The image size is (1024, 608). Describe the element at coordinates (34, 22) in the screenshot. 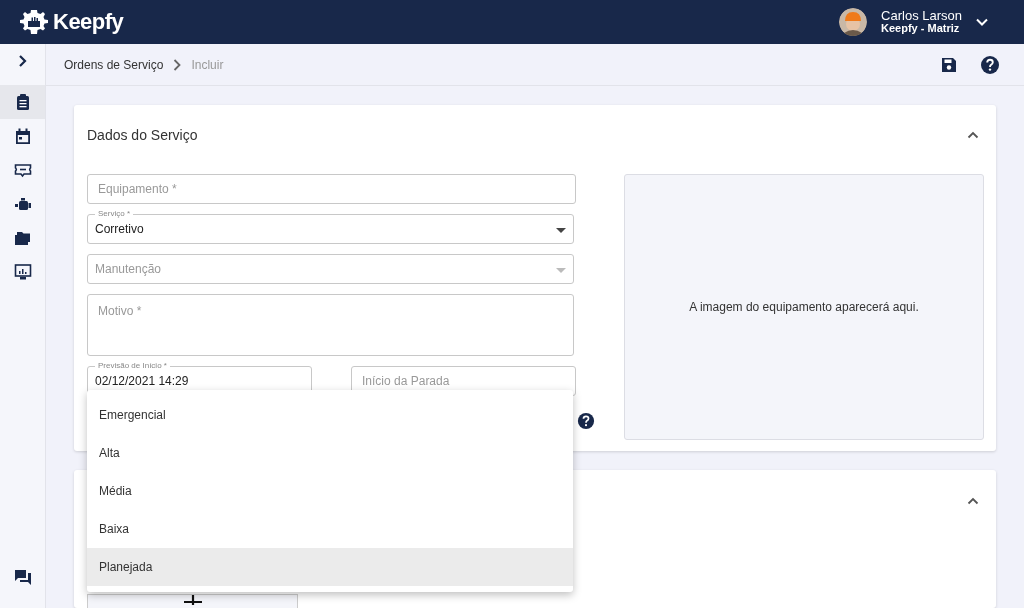

I see `gear-hand-icon` at that location.